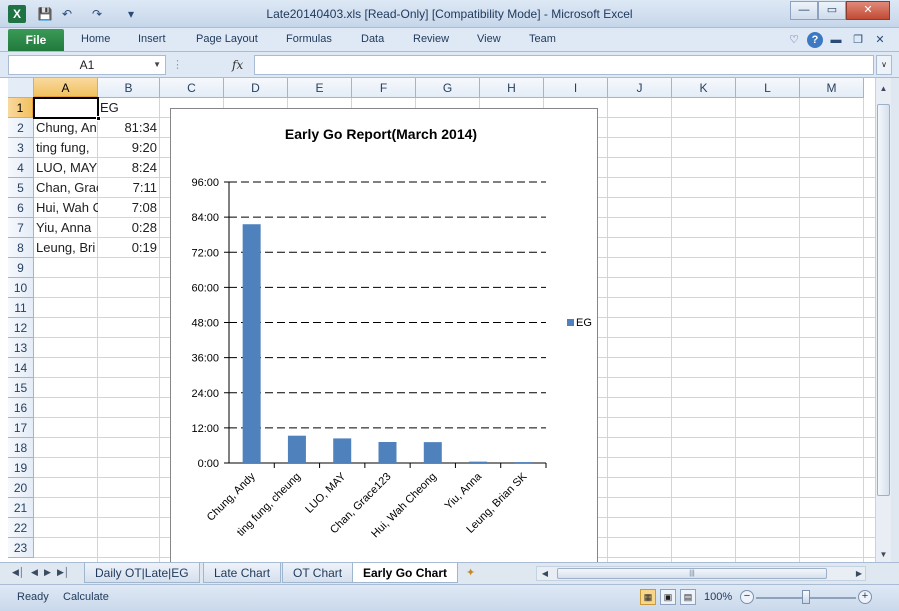 The height and width of the screenshot is (611, 899). I want to click on prev-sheet-icon: ◀, so click(34, 572).